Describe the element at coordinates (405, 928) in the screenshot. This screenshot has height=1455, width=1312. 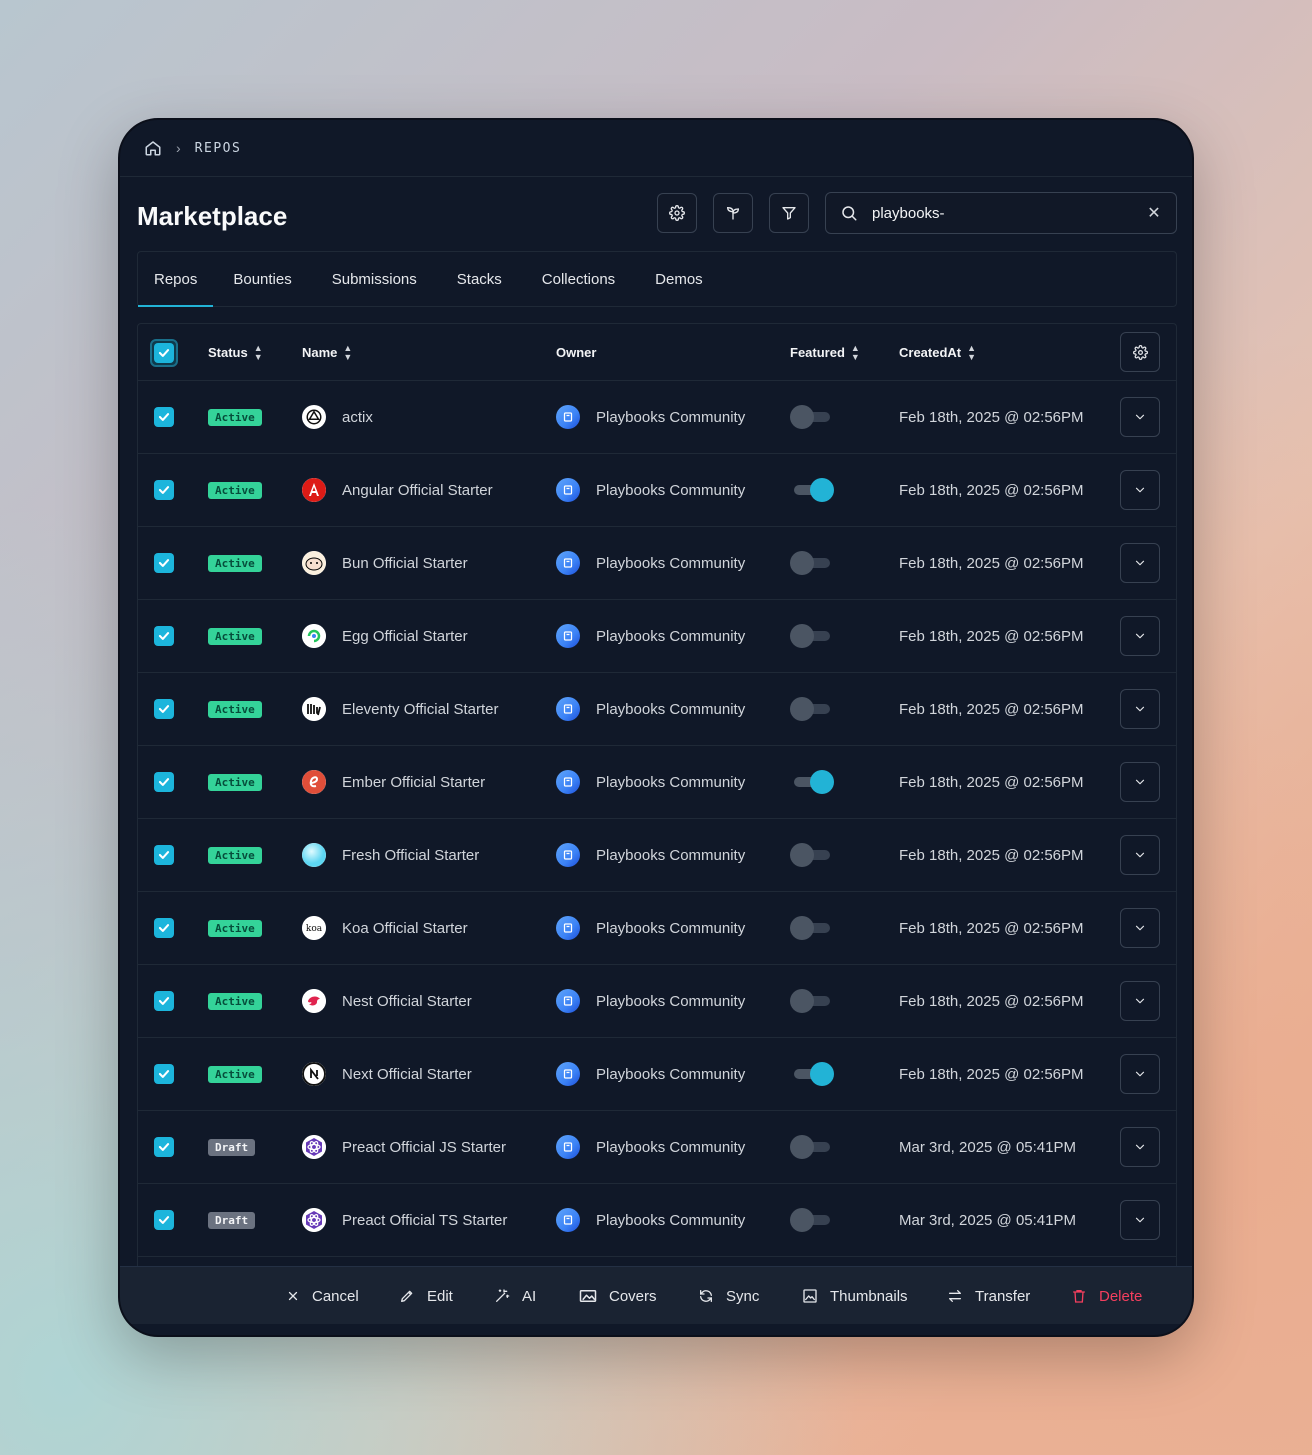
I see `repo-name: Koa Official Starter` at that location.